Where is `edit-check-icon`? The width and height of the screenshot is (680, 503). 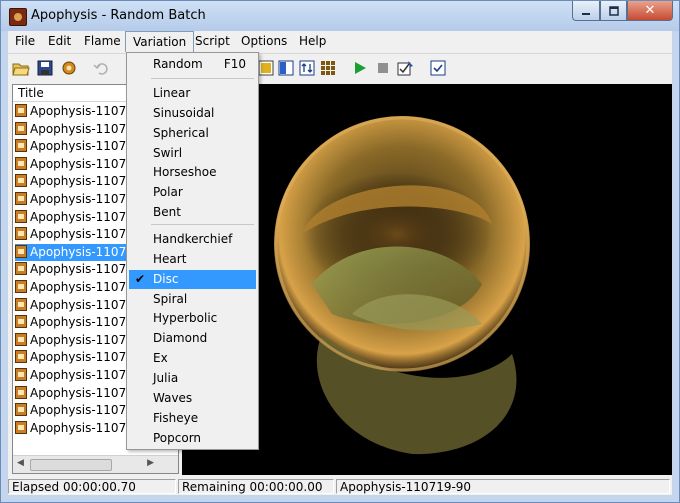
edit-check-icon is located at coordinates (405, 68).